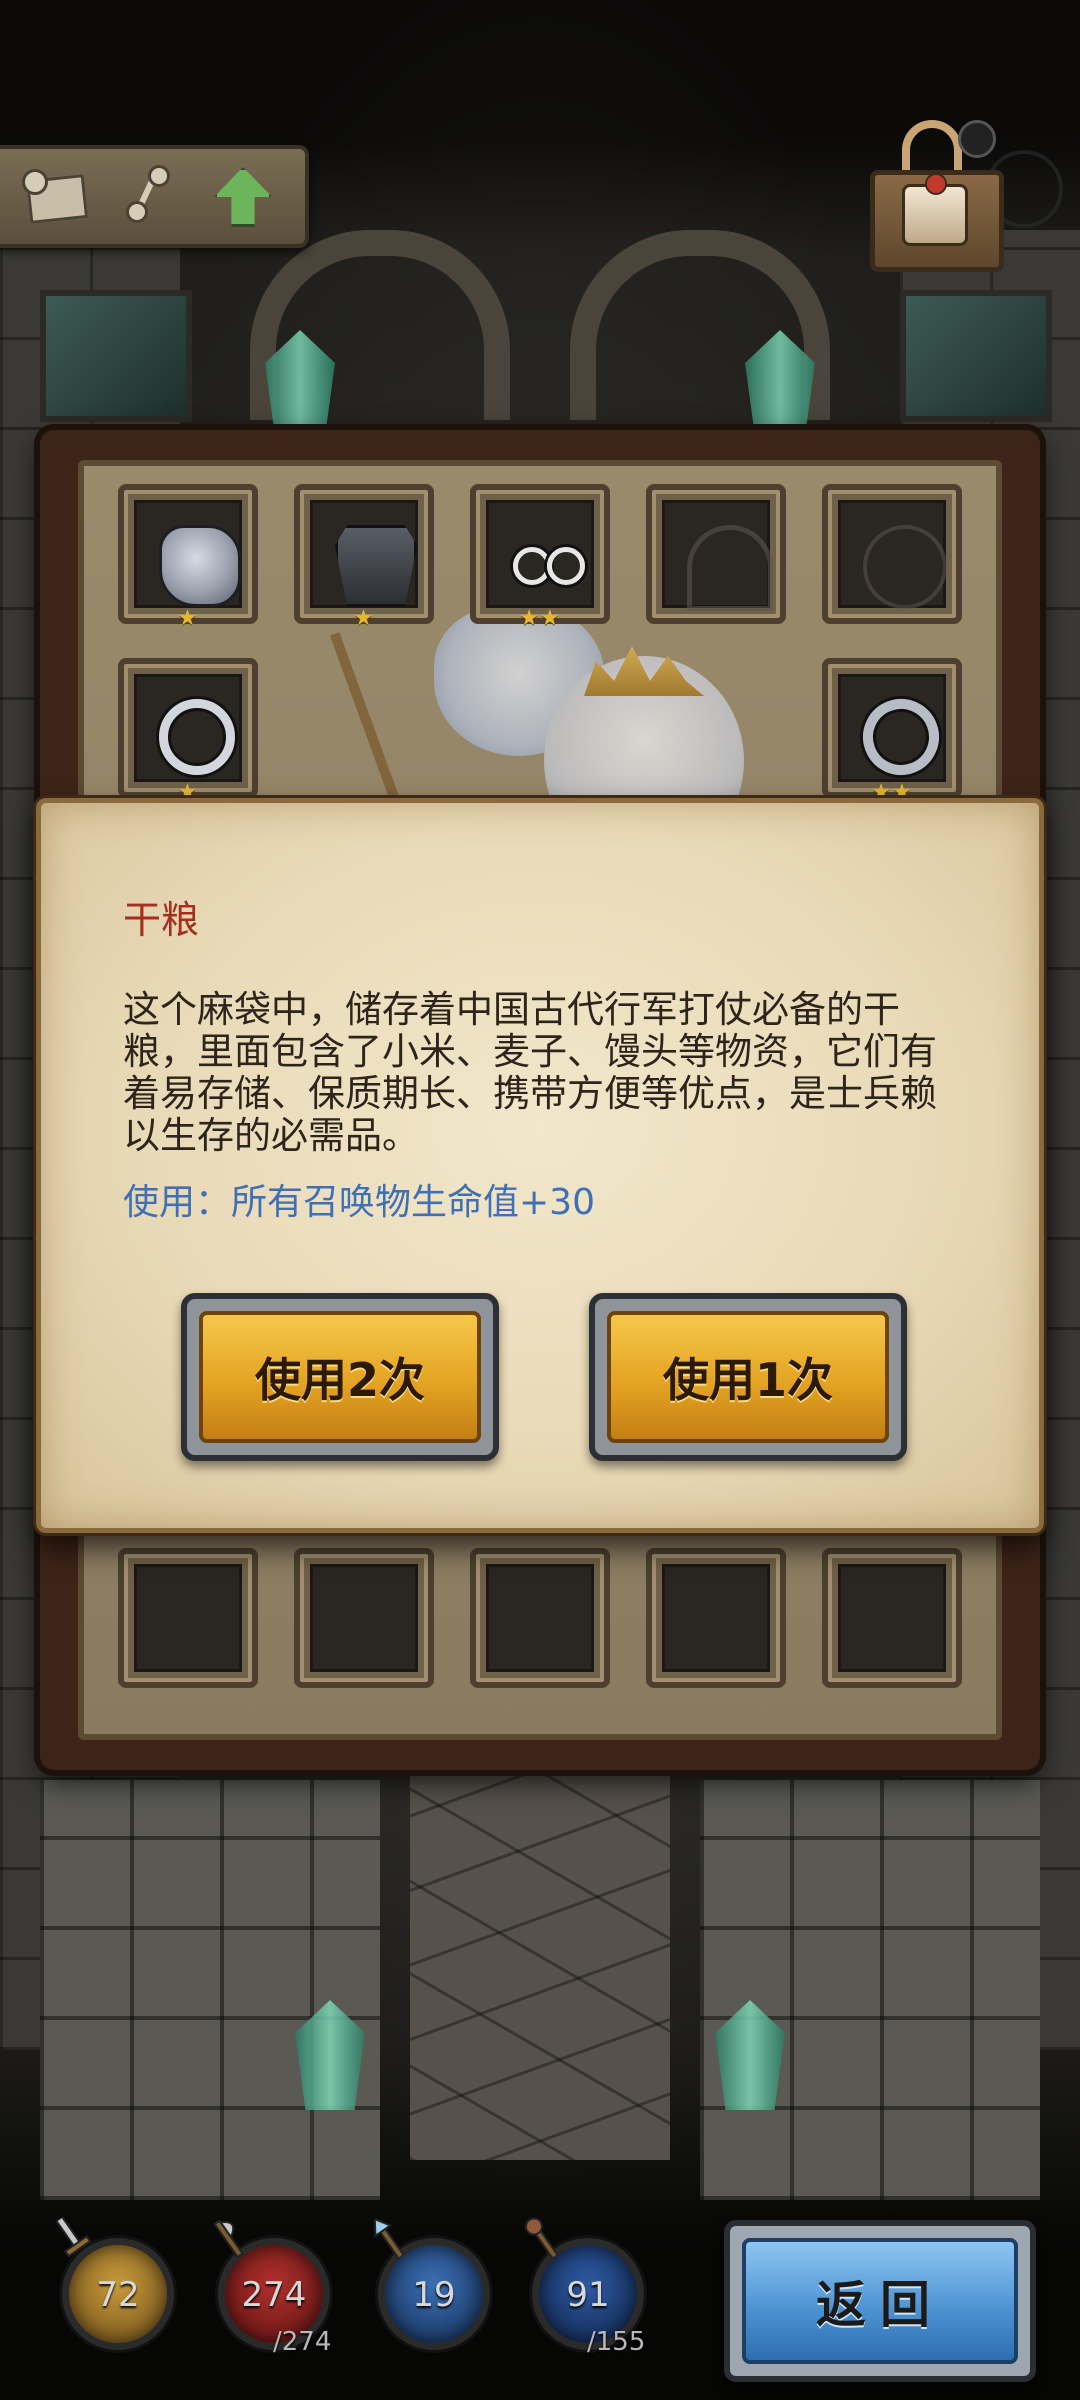 The height and width of the screenshot is (2400, 1080). What do you see at coordinates (540, 618) in the screenshot?
I see `star-rating: ★★` at bounding box center [540, 618].